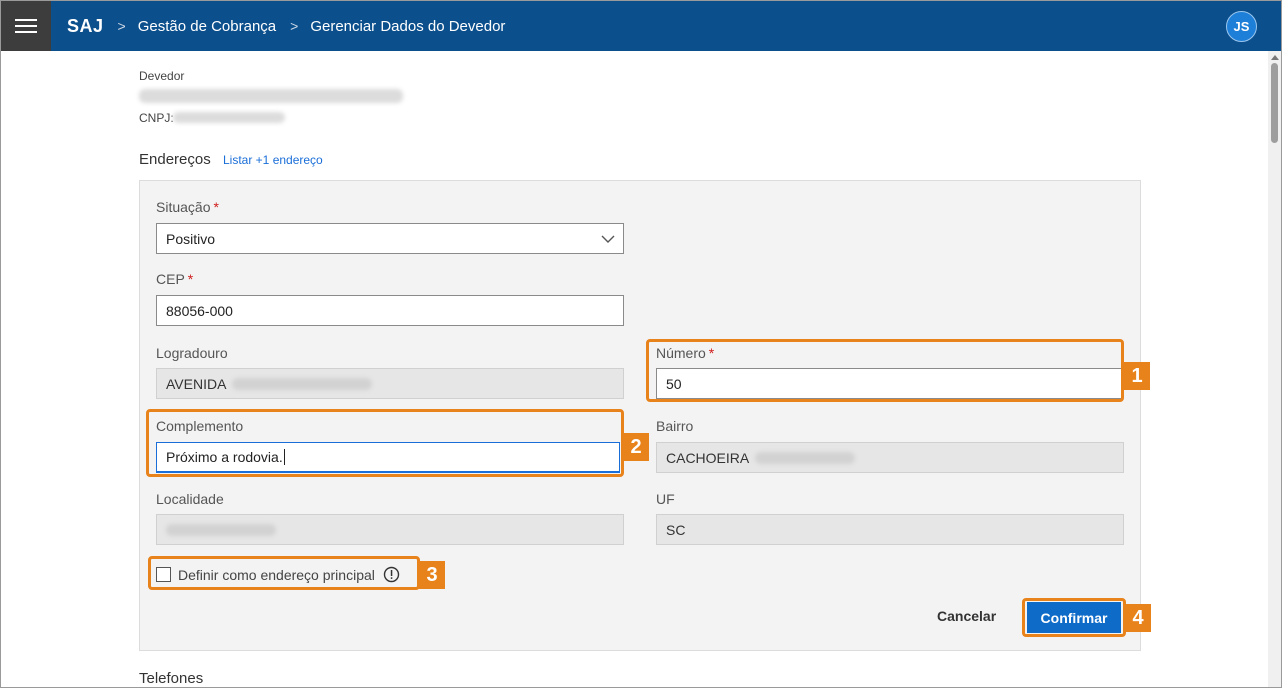 The image size is (1282, 688). I want to click on bairro-label: Bairro, so click(675, 426).